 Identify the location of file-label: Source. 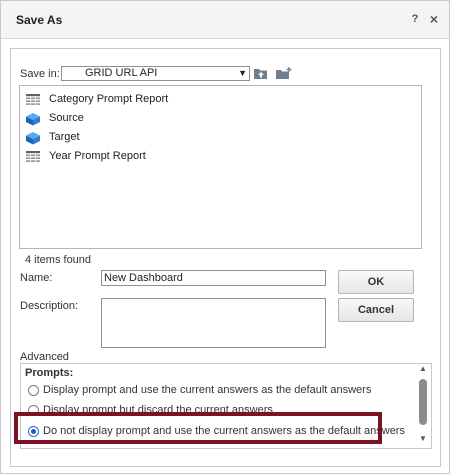
(66, 118).